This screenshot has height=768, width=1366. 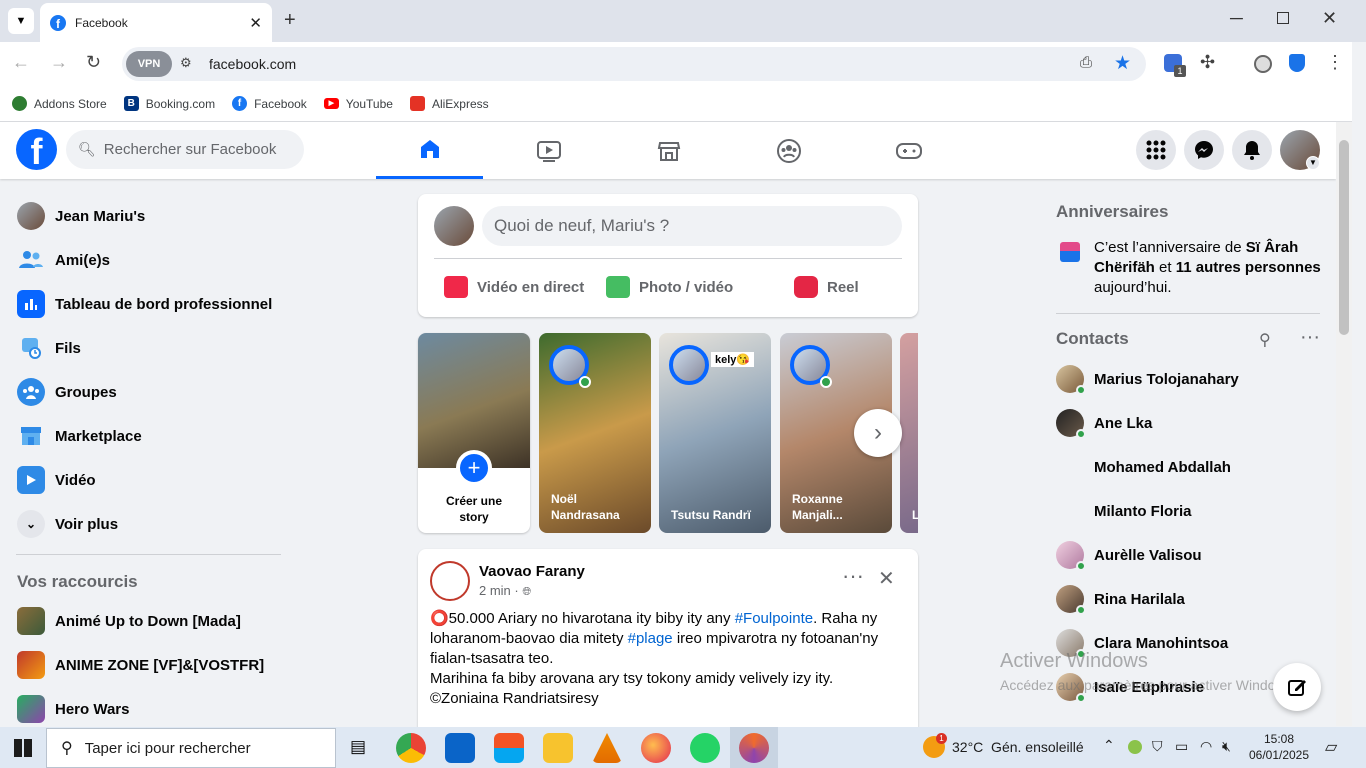 What do you see at coordinates (1297, 63) in the screenshot?
I see `shield-icon` at bounding box center [1297, 63].